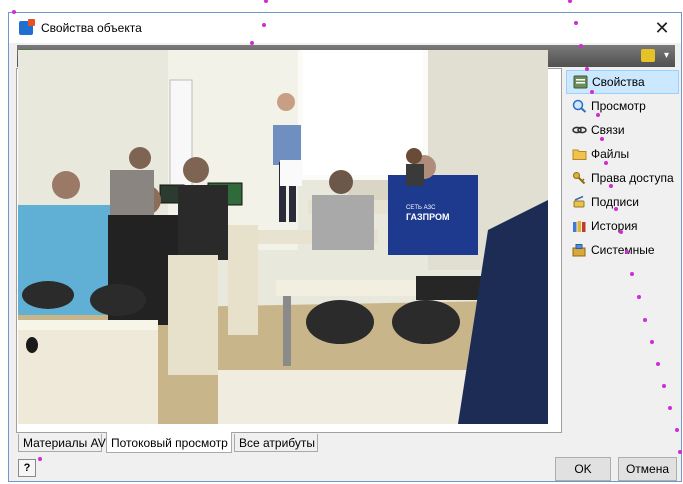  I want to click on yellow-tools-icon, so click(648, 55).